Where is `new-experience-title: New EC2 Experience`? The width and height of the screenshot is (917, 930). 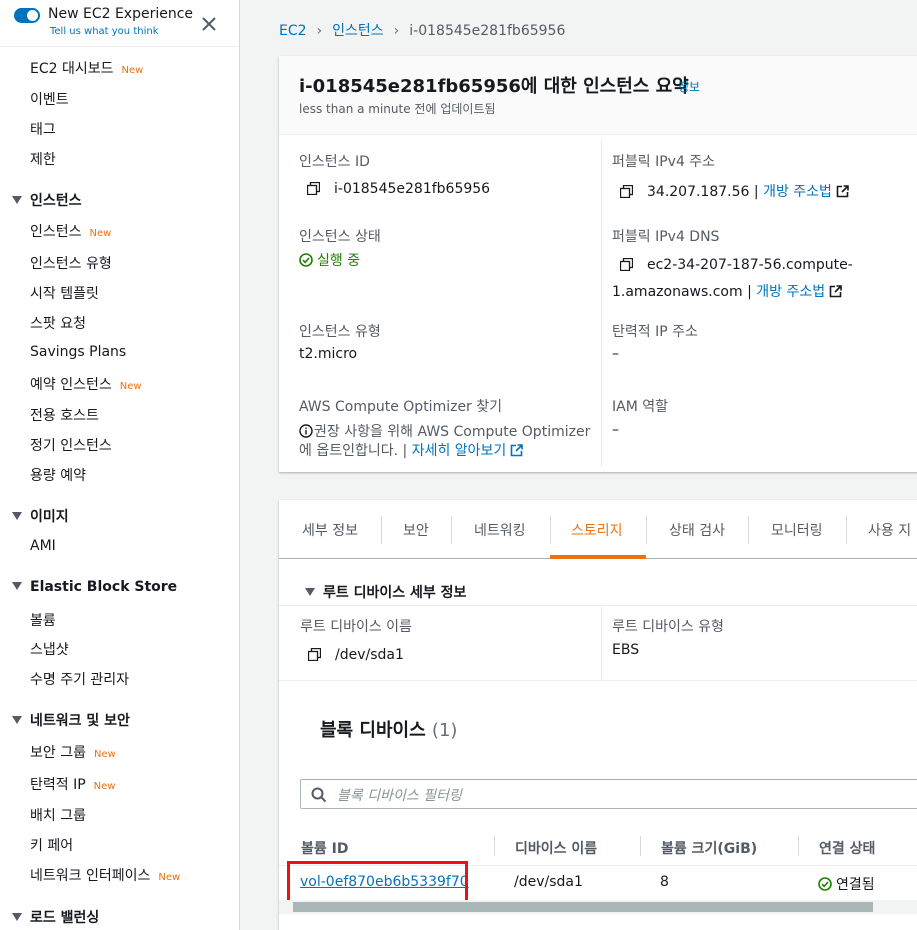
new-experience-title: New EC2 Experience is located at coordinates (121, 14).